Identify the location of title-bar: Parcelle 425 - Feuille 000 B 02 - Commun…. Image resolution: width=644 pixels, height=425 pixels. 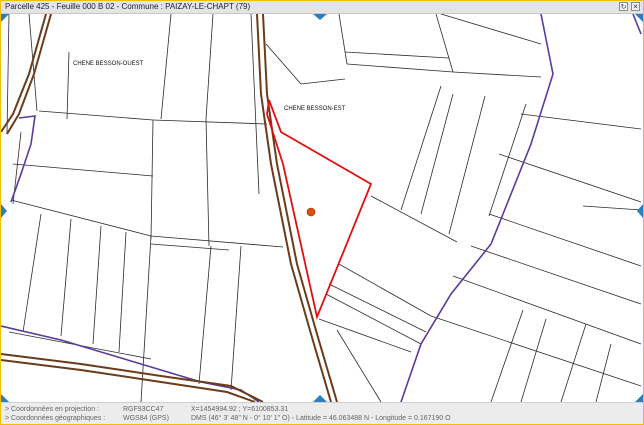
(322, 7).